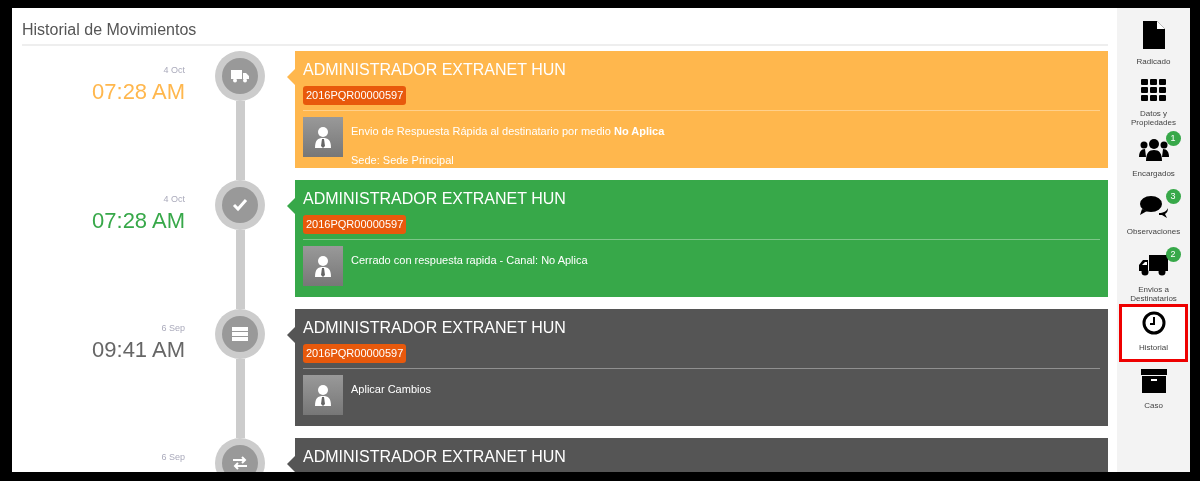 The height and width of the screenshot is (481, 1200). I want to click on sidebar-item: Datos y Propiedades, so click(1153, 101).